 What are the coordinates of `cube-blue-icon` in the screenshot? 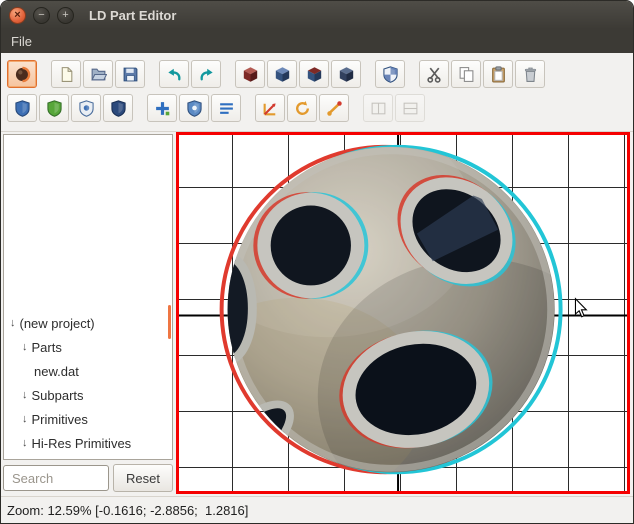 It's located at (282, 74).